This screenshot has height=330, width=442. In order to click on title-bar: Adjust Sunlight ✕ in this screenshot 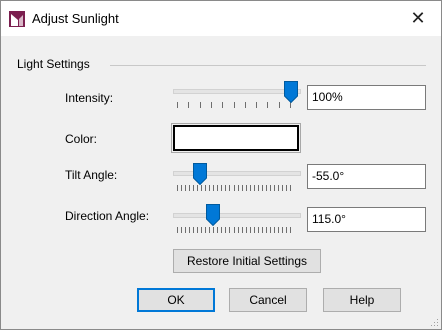, I will do `click(221, 18)`.